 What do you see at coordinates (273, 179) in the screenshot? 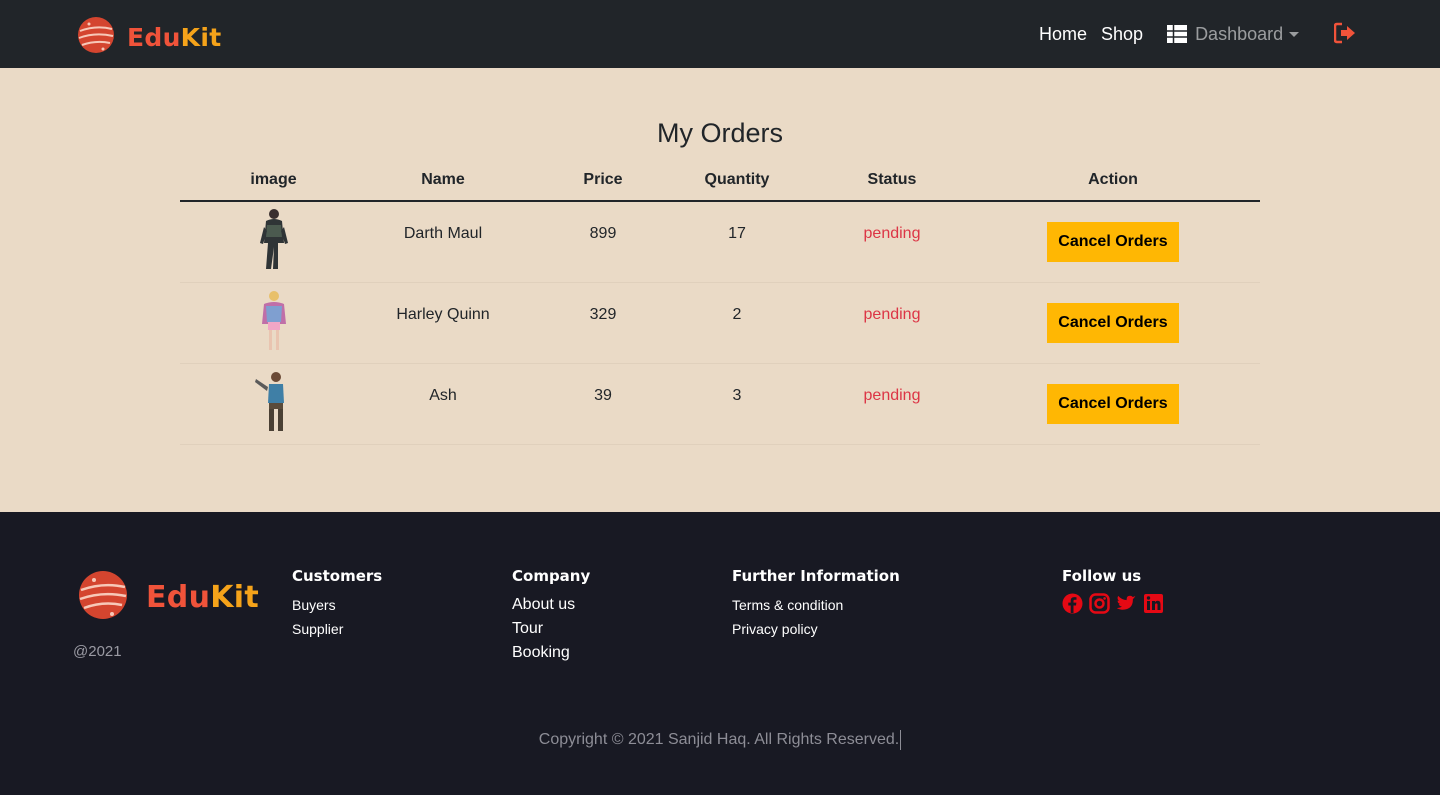
I see `column-header-image: image` at bounding box center [273, 179].